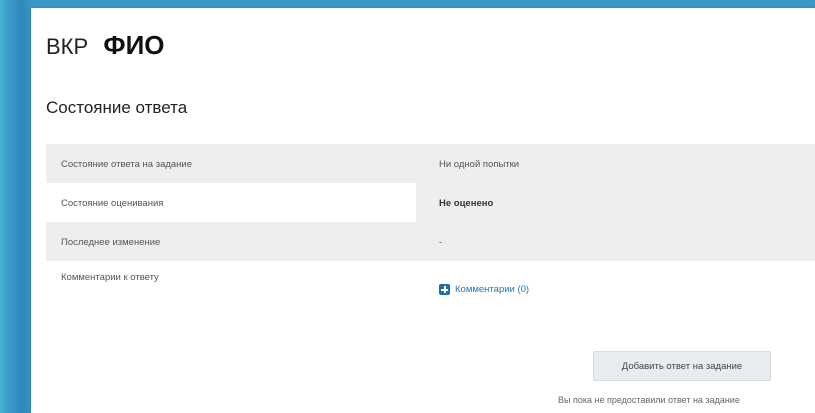 This screenshot has width=815, height=413. What do you see at coordinates (67, 46) in the screenshot?
I see `page-title-prefix: ВКР` at bounding box center [67, 46].